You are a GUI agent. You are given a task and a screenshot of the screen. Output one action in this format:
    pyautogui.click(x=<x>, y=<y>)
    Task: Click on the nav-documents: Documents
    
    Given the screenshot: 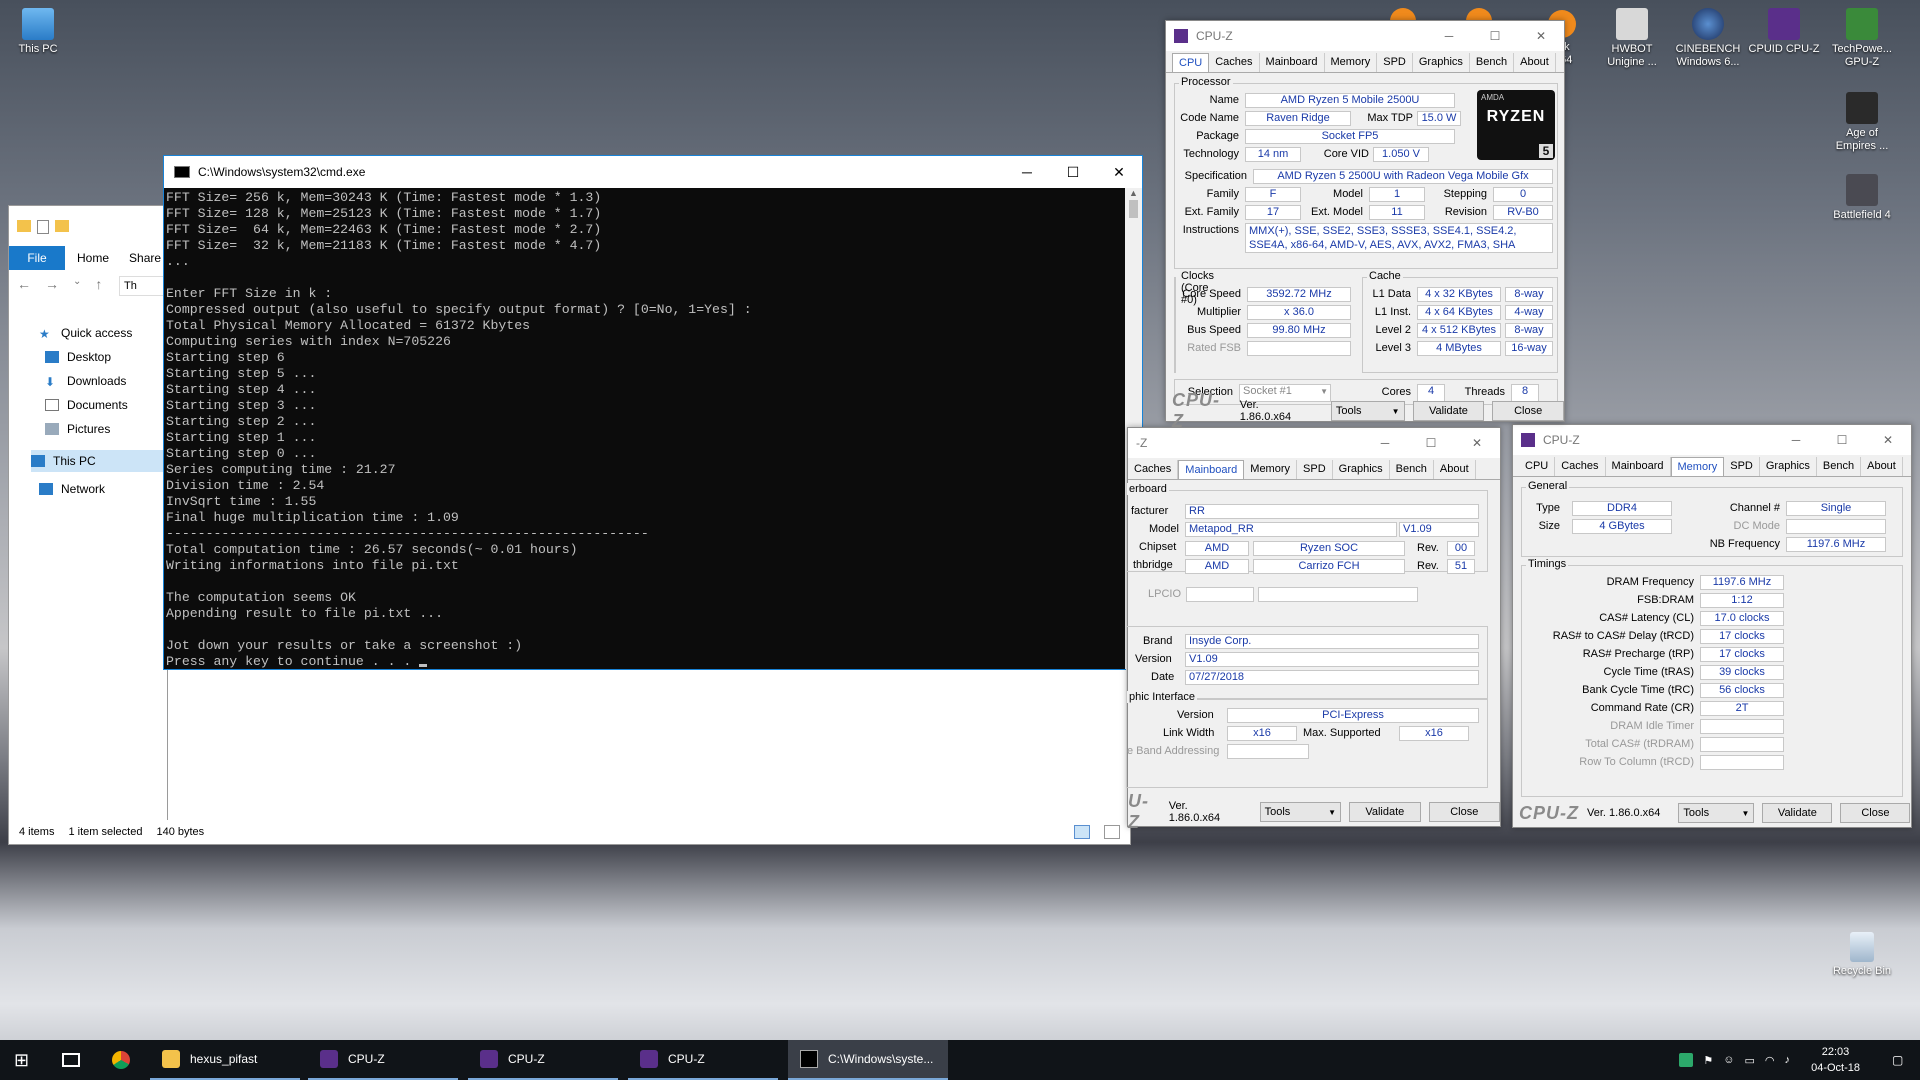 What is the action you would take?
    pyautogui.click(x=86, y=405)
    